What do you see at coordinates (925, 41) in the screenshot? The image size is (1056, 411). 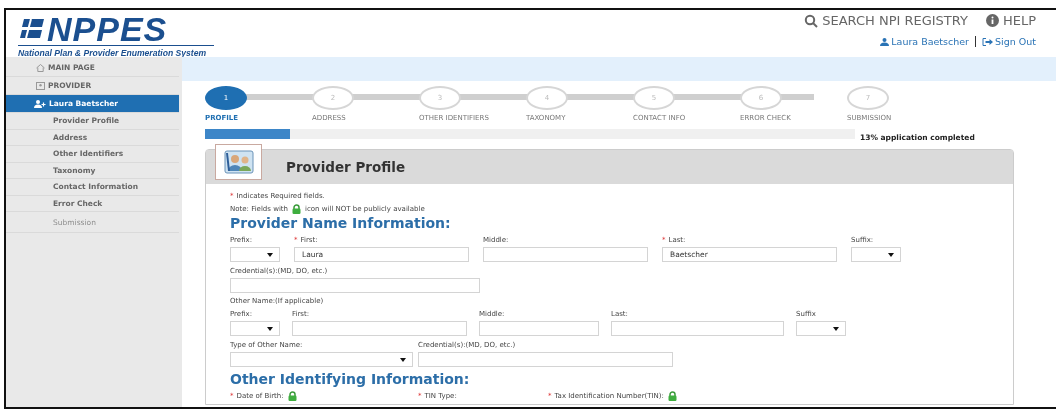 I see `user-link: Laura Baetscher` at bounding box center [925, 41].